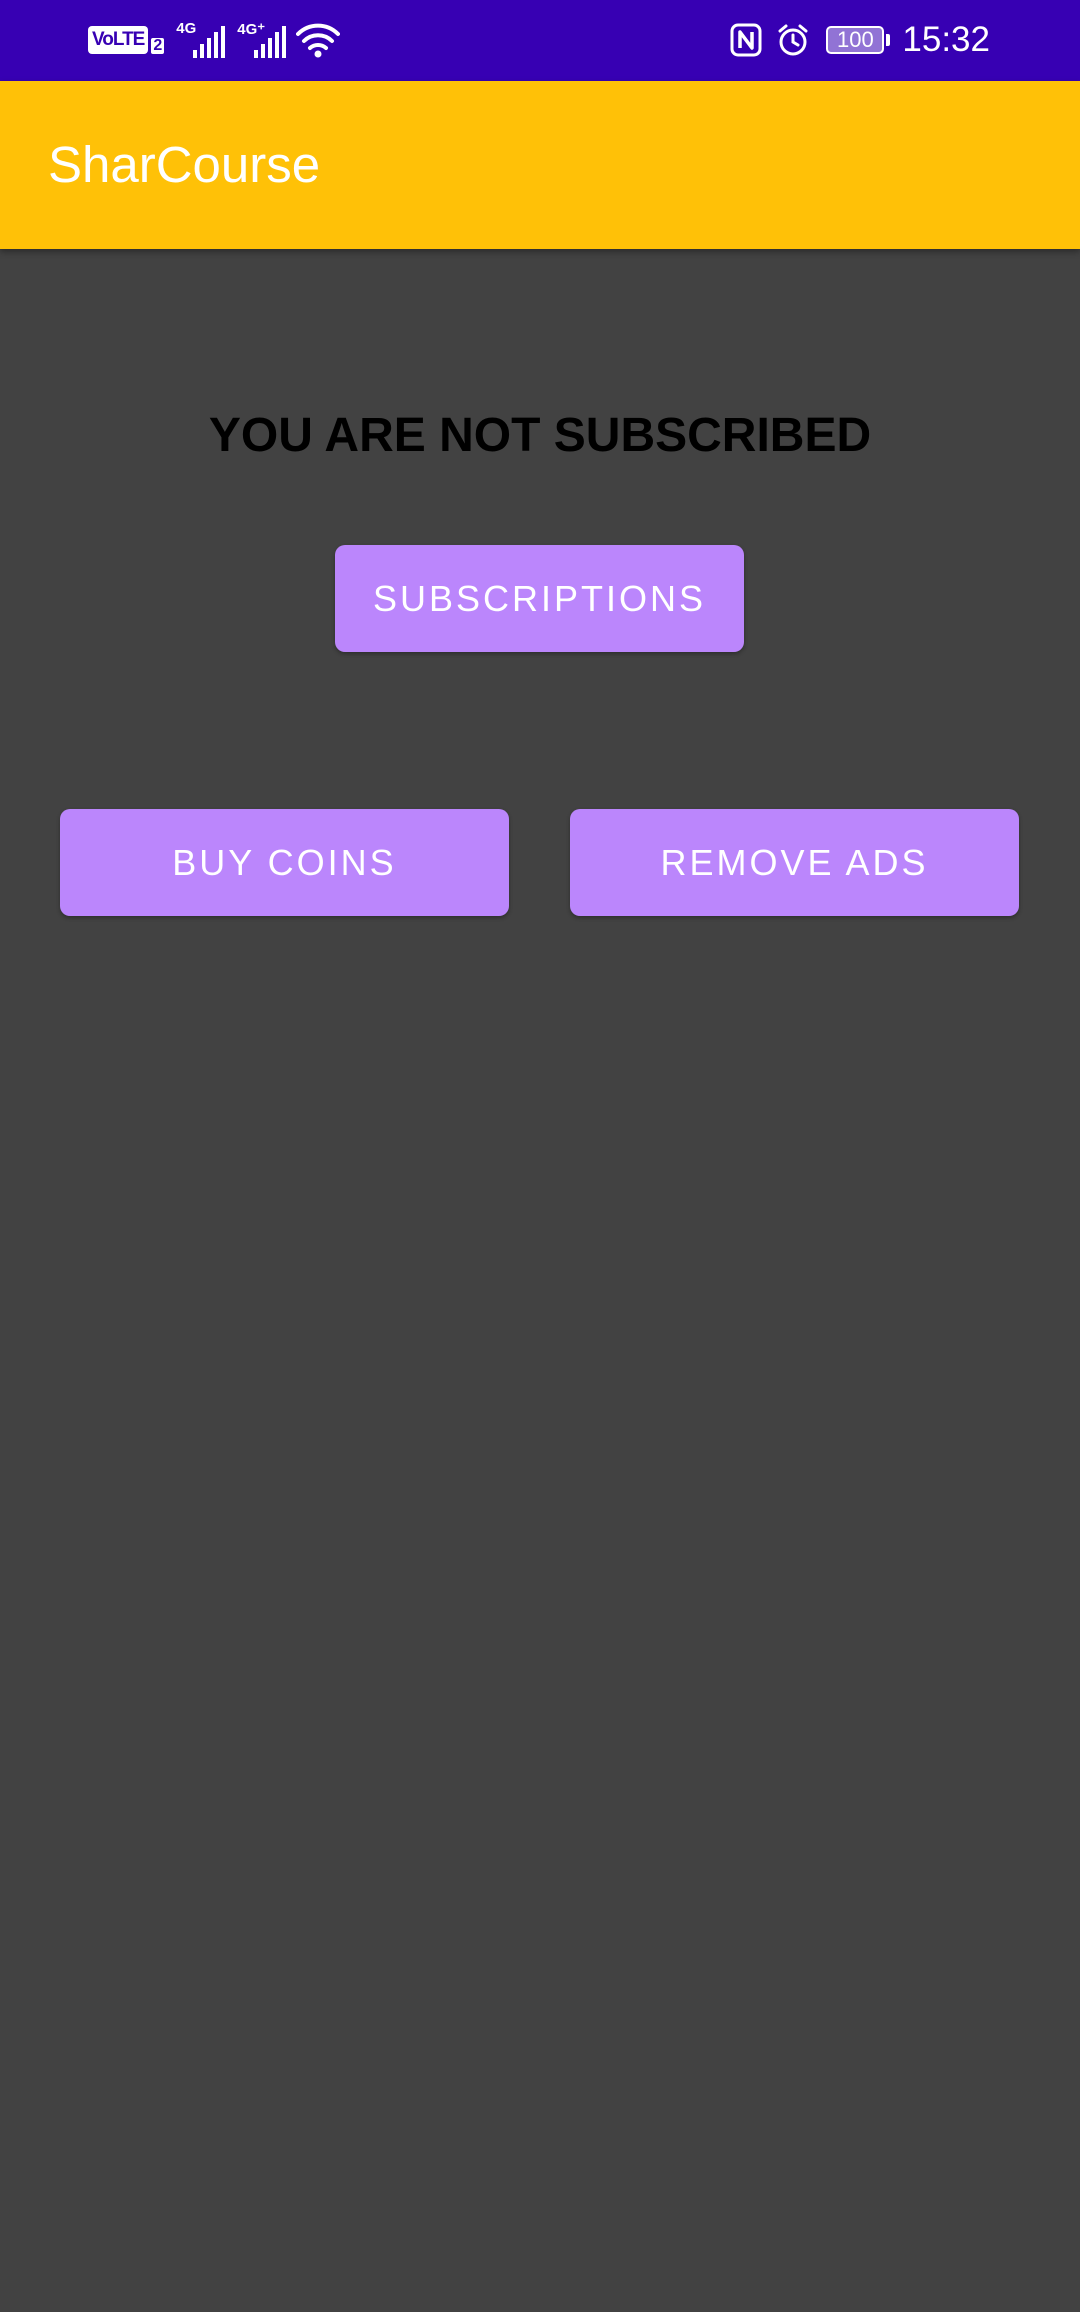  What do you see at coordinates (184, 164) in the screenshot?
I see `app-title: SharCourse` at bounding box center [184, 164].